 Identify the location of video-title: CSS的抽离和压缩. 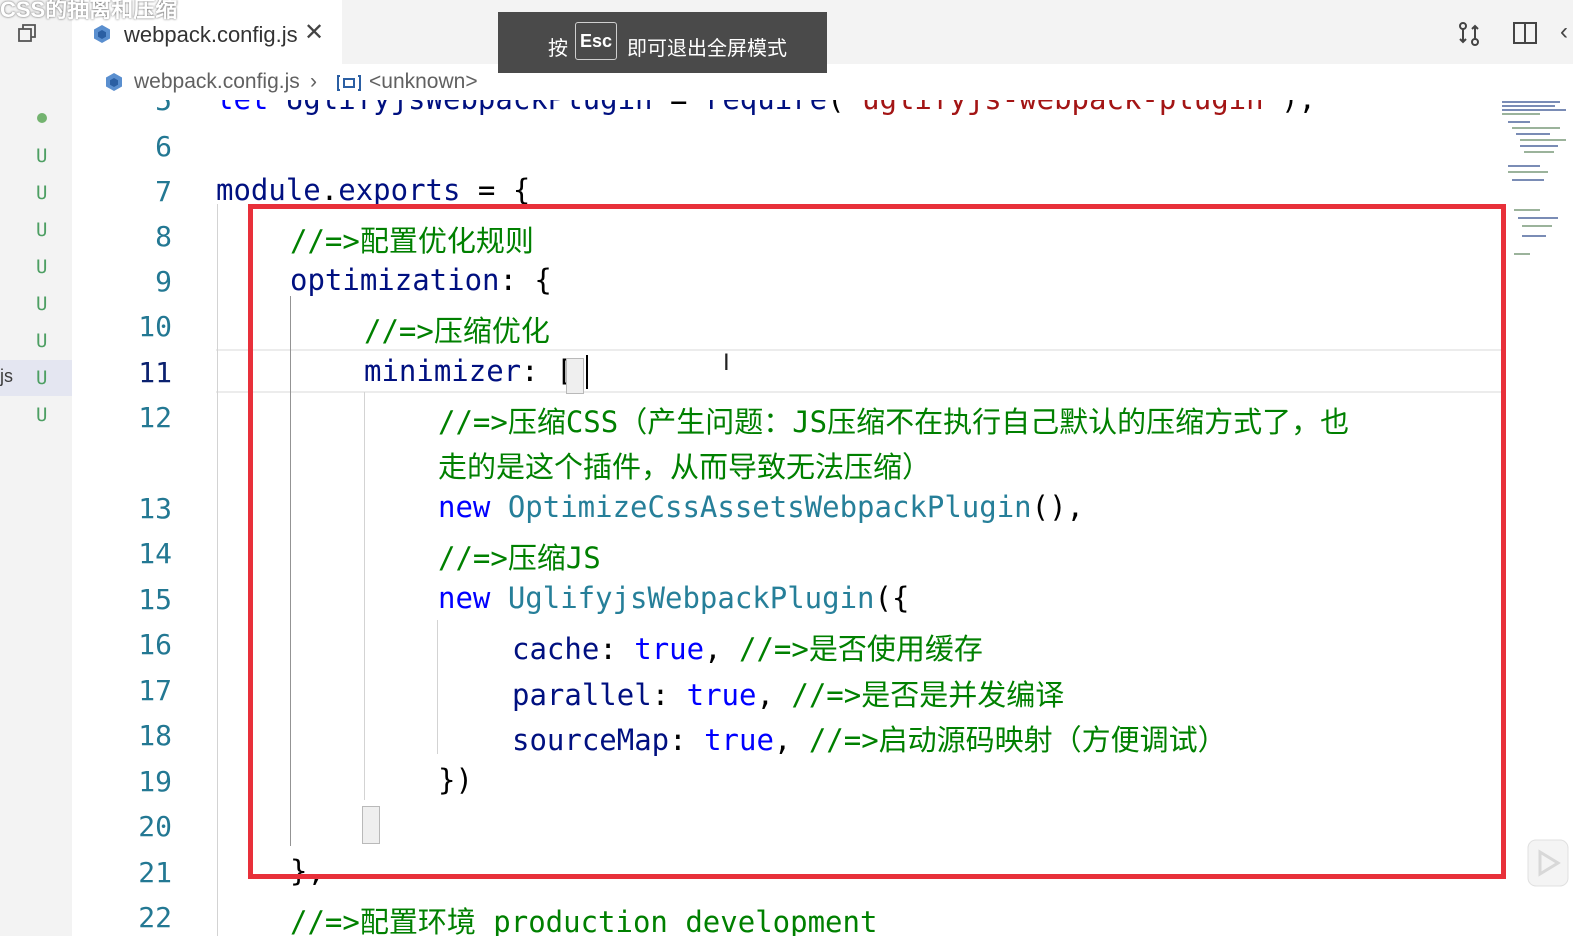
(89, 11).